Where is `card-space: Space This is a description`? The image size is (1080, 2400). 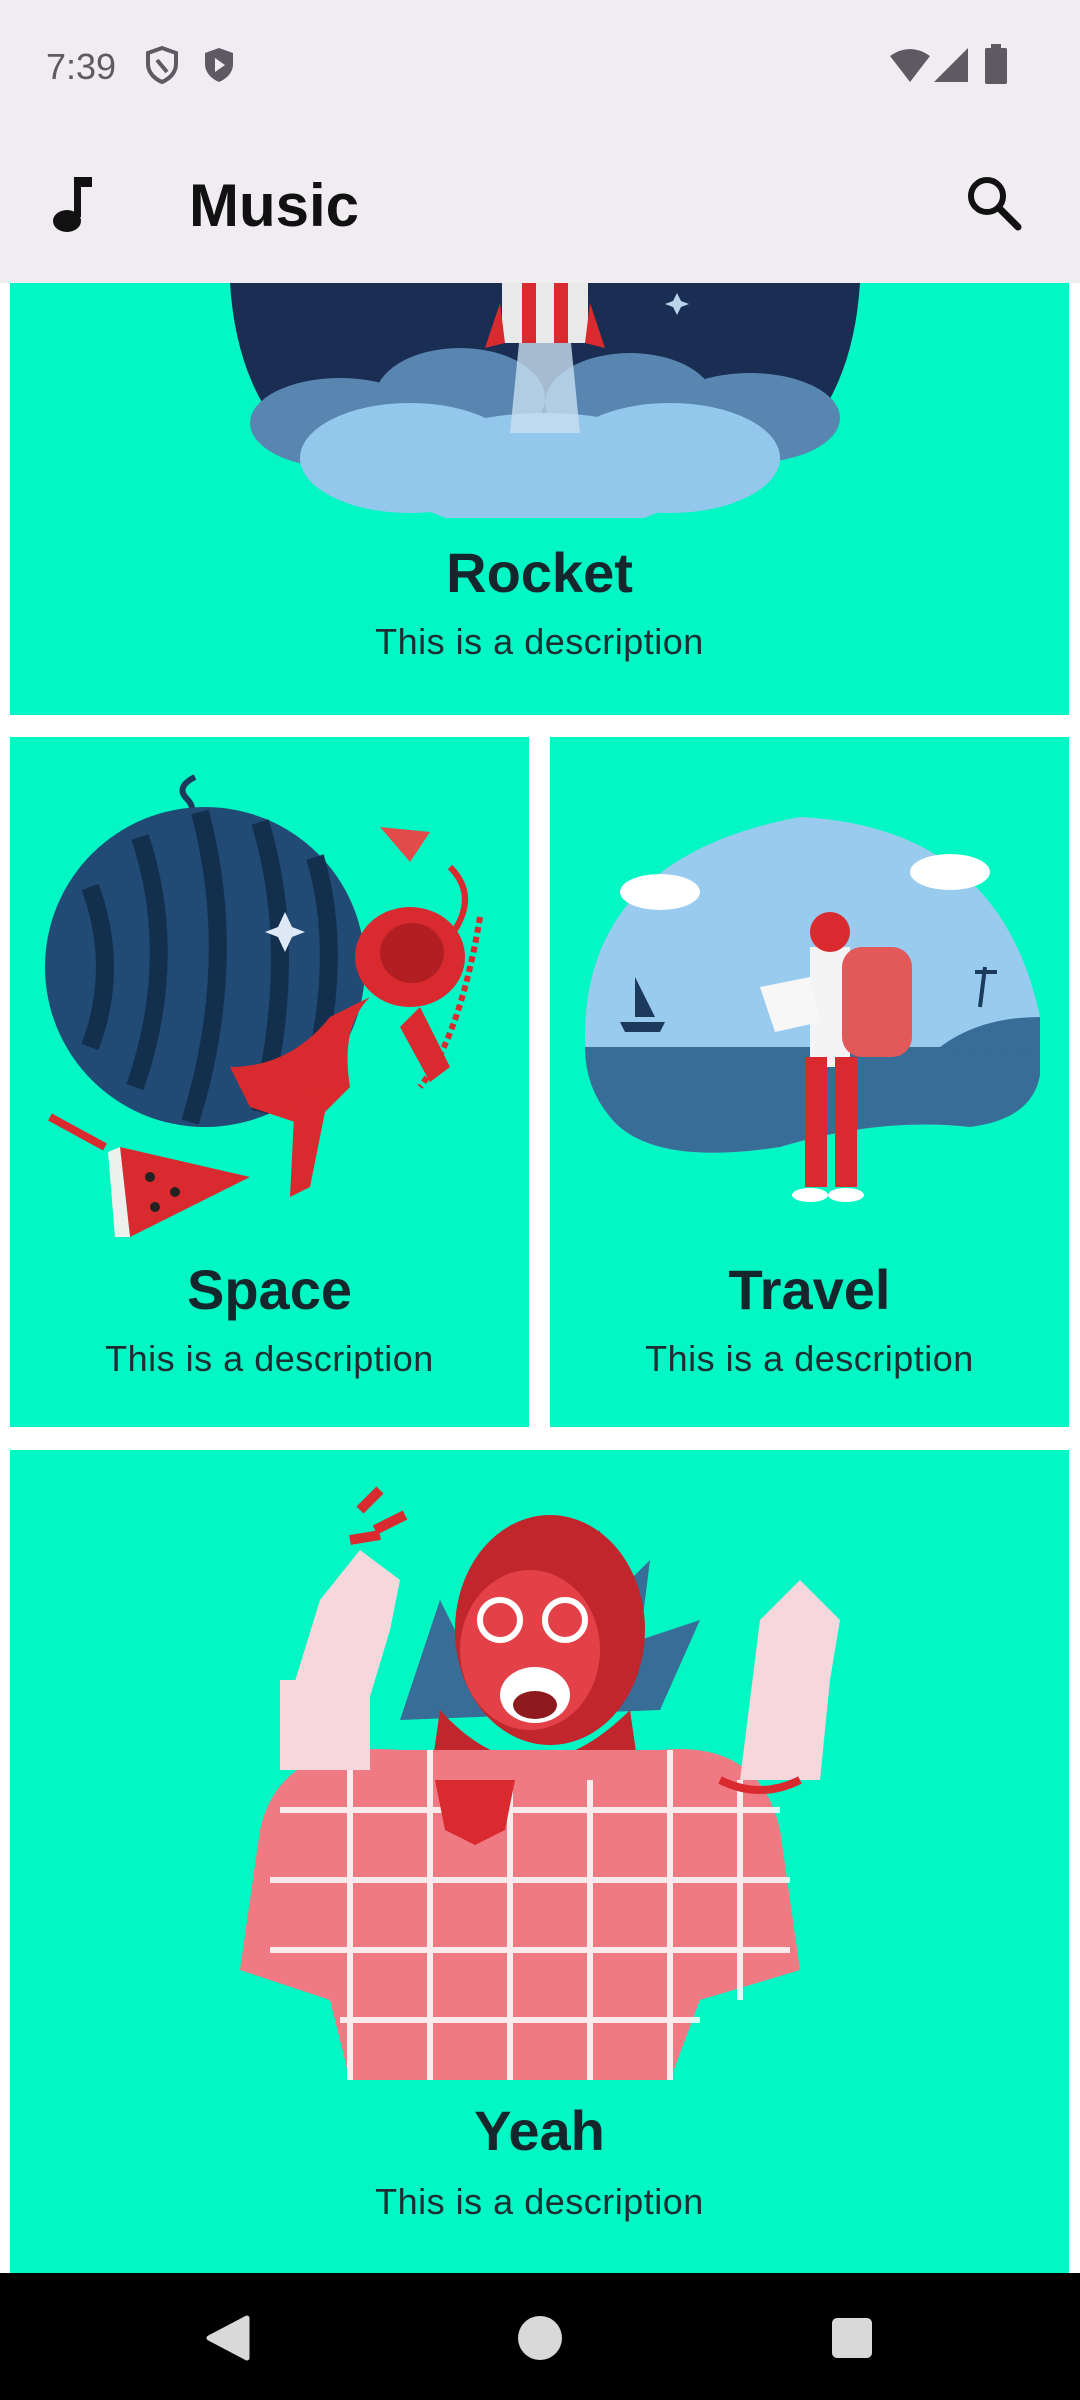
card-space: Space This is a description is located at coordinates (269, 1082).